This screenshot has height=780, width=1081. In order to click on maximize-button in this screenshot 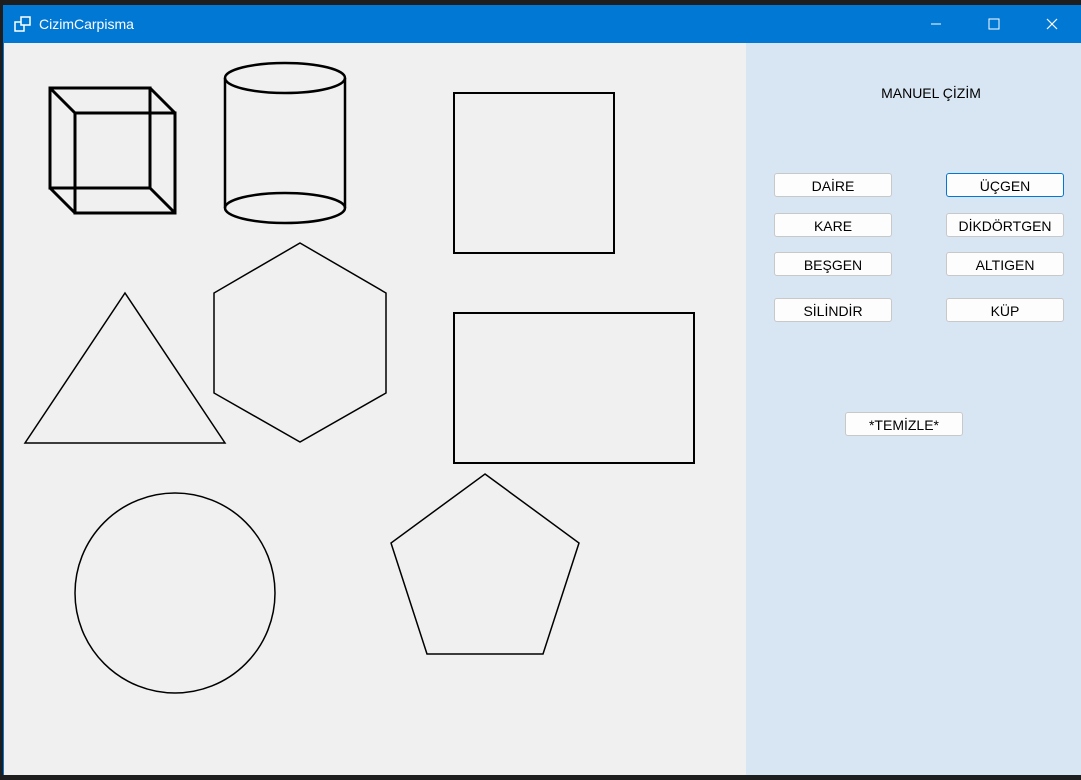, I will do `click(994, 24)`.